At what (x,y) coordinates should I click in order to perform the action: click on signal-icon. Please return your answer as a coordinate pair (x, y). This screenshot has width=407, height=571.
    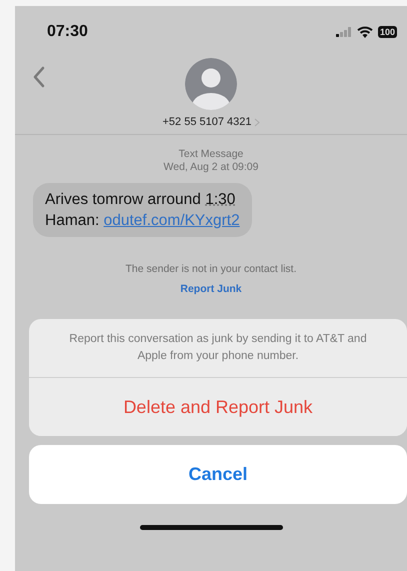
    Looking at the image, I should click on (344, 32).